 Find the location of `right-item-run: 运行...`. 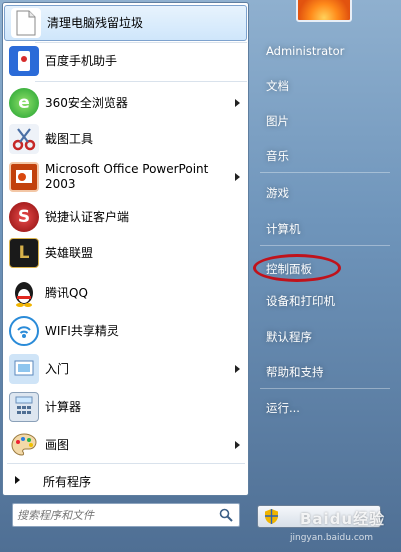

right-item-run: 运行... is located at coordinates (328, 408).